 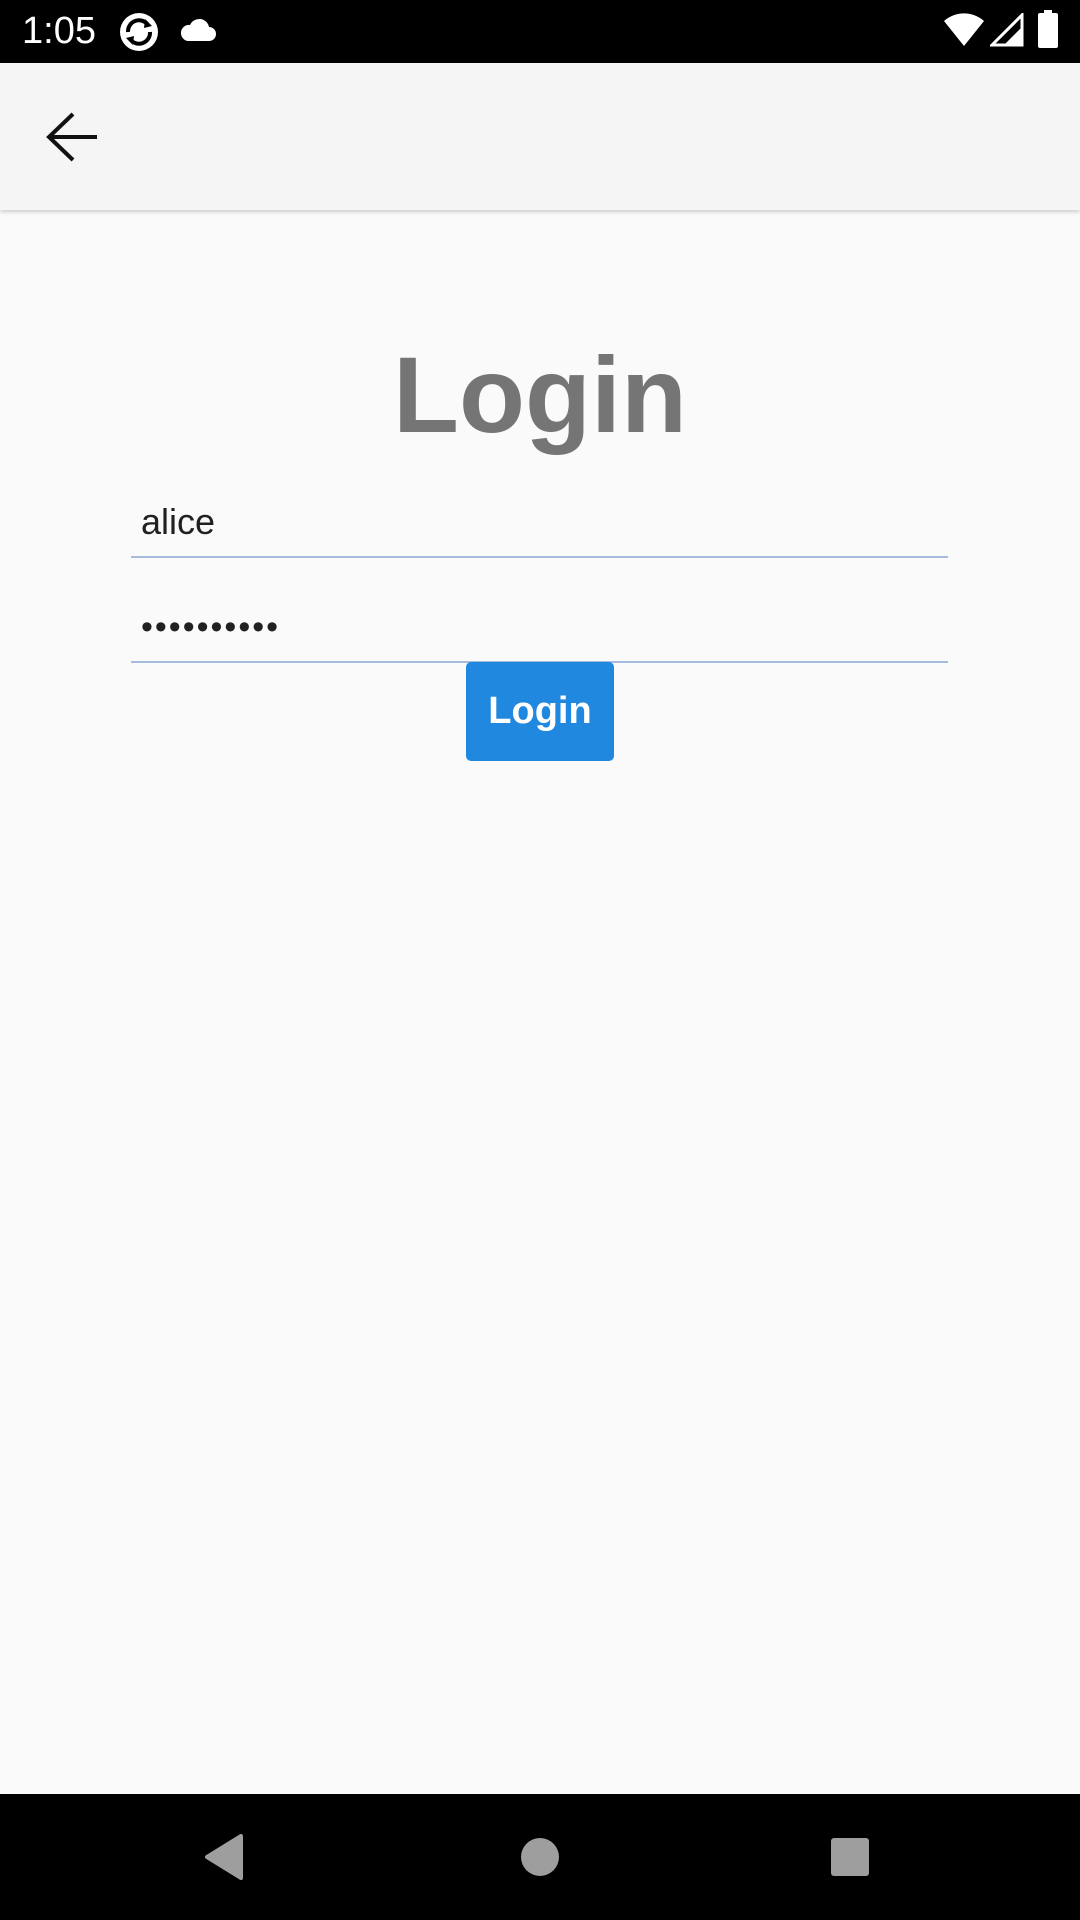 What do you see at coordinates (540, 394) in the screenshot?
I see `page-title: Login` at bounding box center [540, 394].